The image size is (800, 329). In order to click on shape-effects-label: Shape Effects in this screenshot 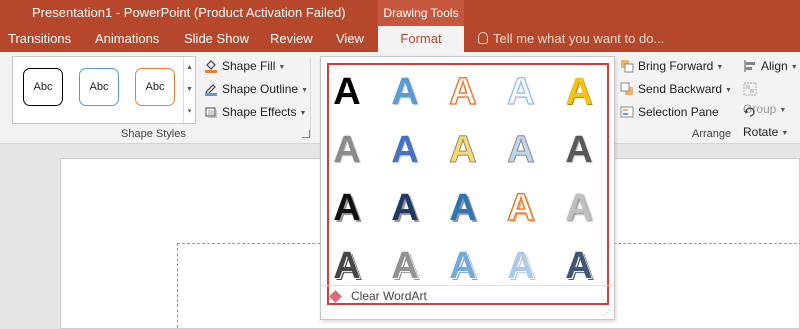, I will do `click(259, 112)`.